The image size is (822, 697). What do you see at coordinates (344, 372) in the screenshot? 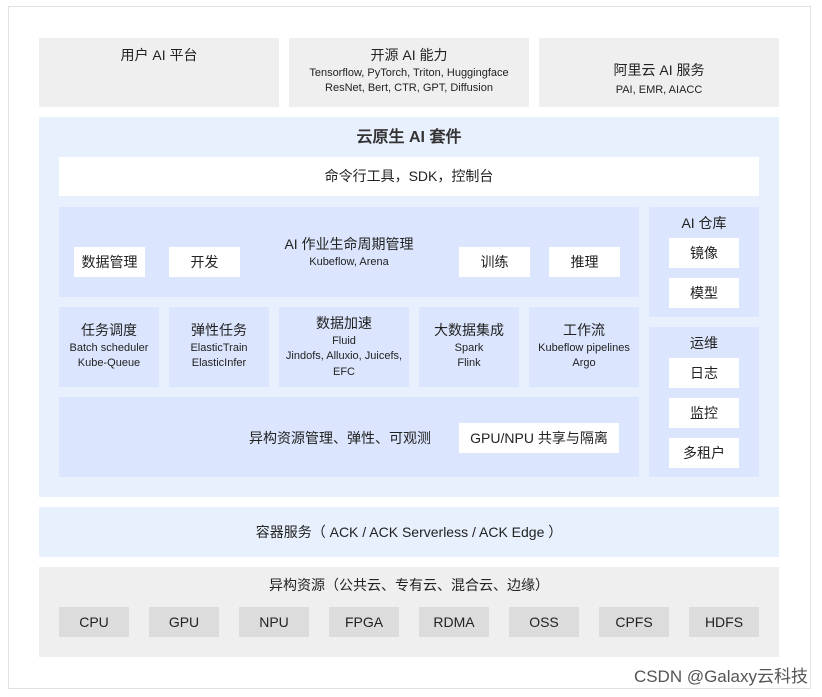
I see `module-line: EFC` at bounding box center [344, 372].